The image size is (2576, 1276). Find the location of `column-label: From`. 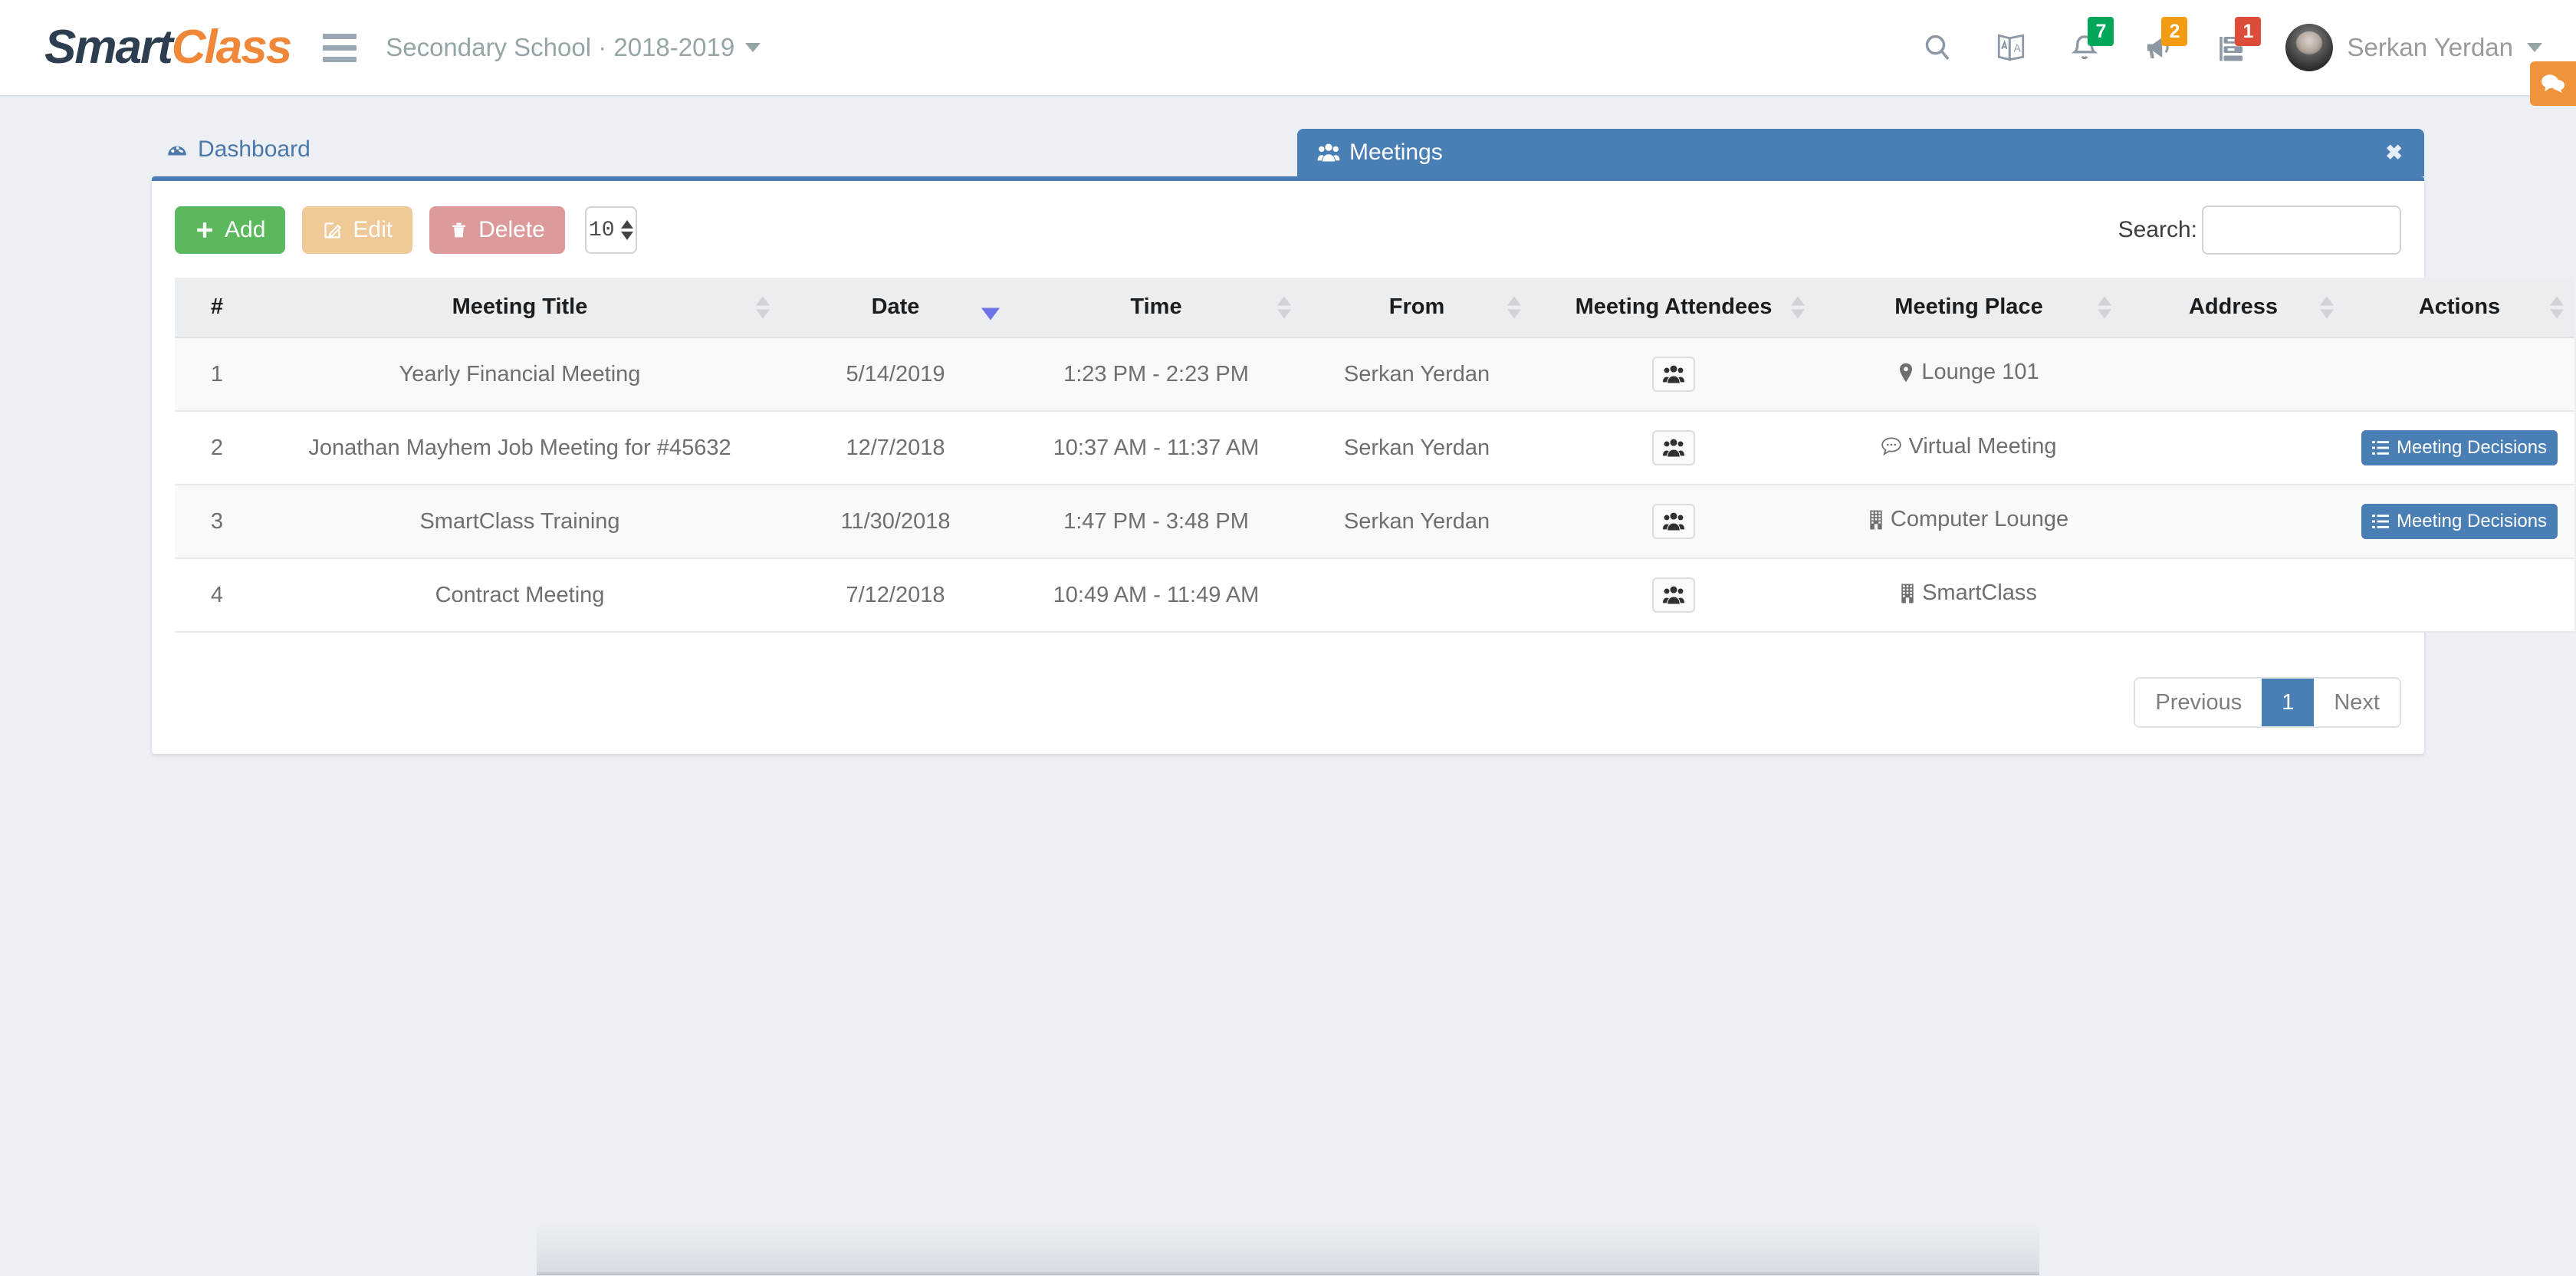

column-label: From is located at coordinates (1417, 306).